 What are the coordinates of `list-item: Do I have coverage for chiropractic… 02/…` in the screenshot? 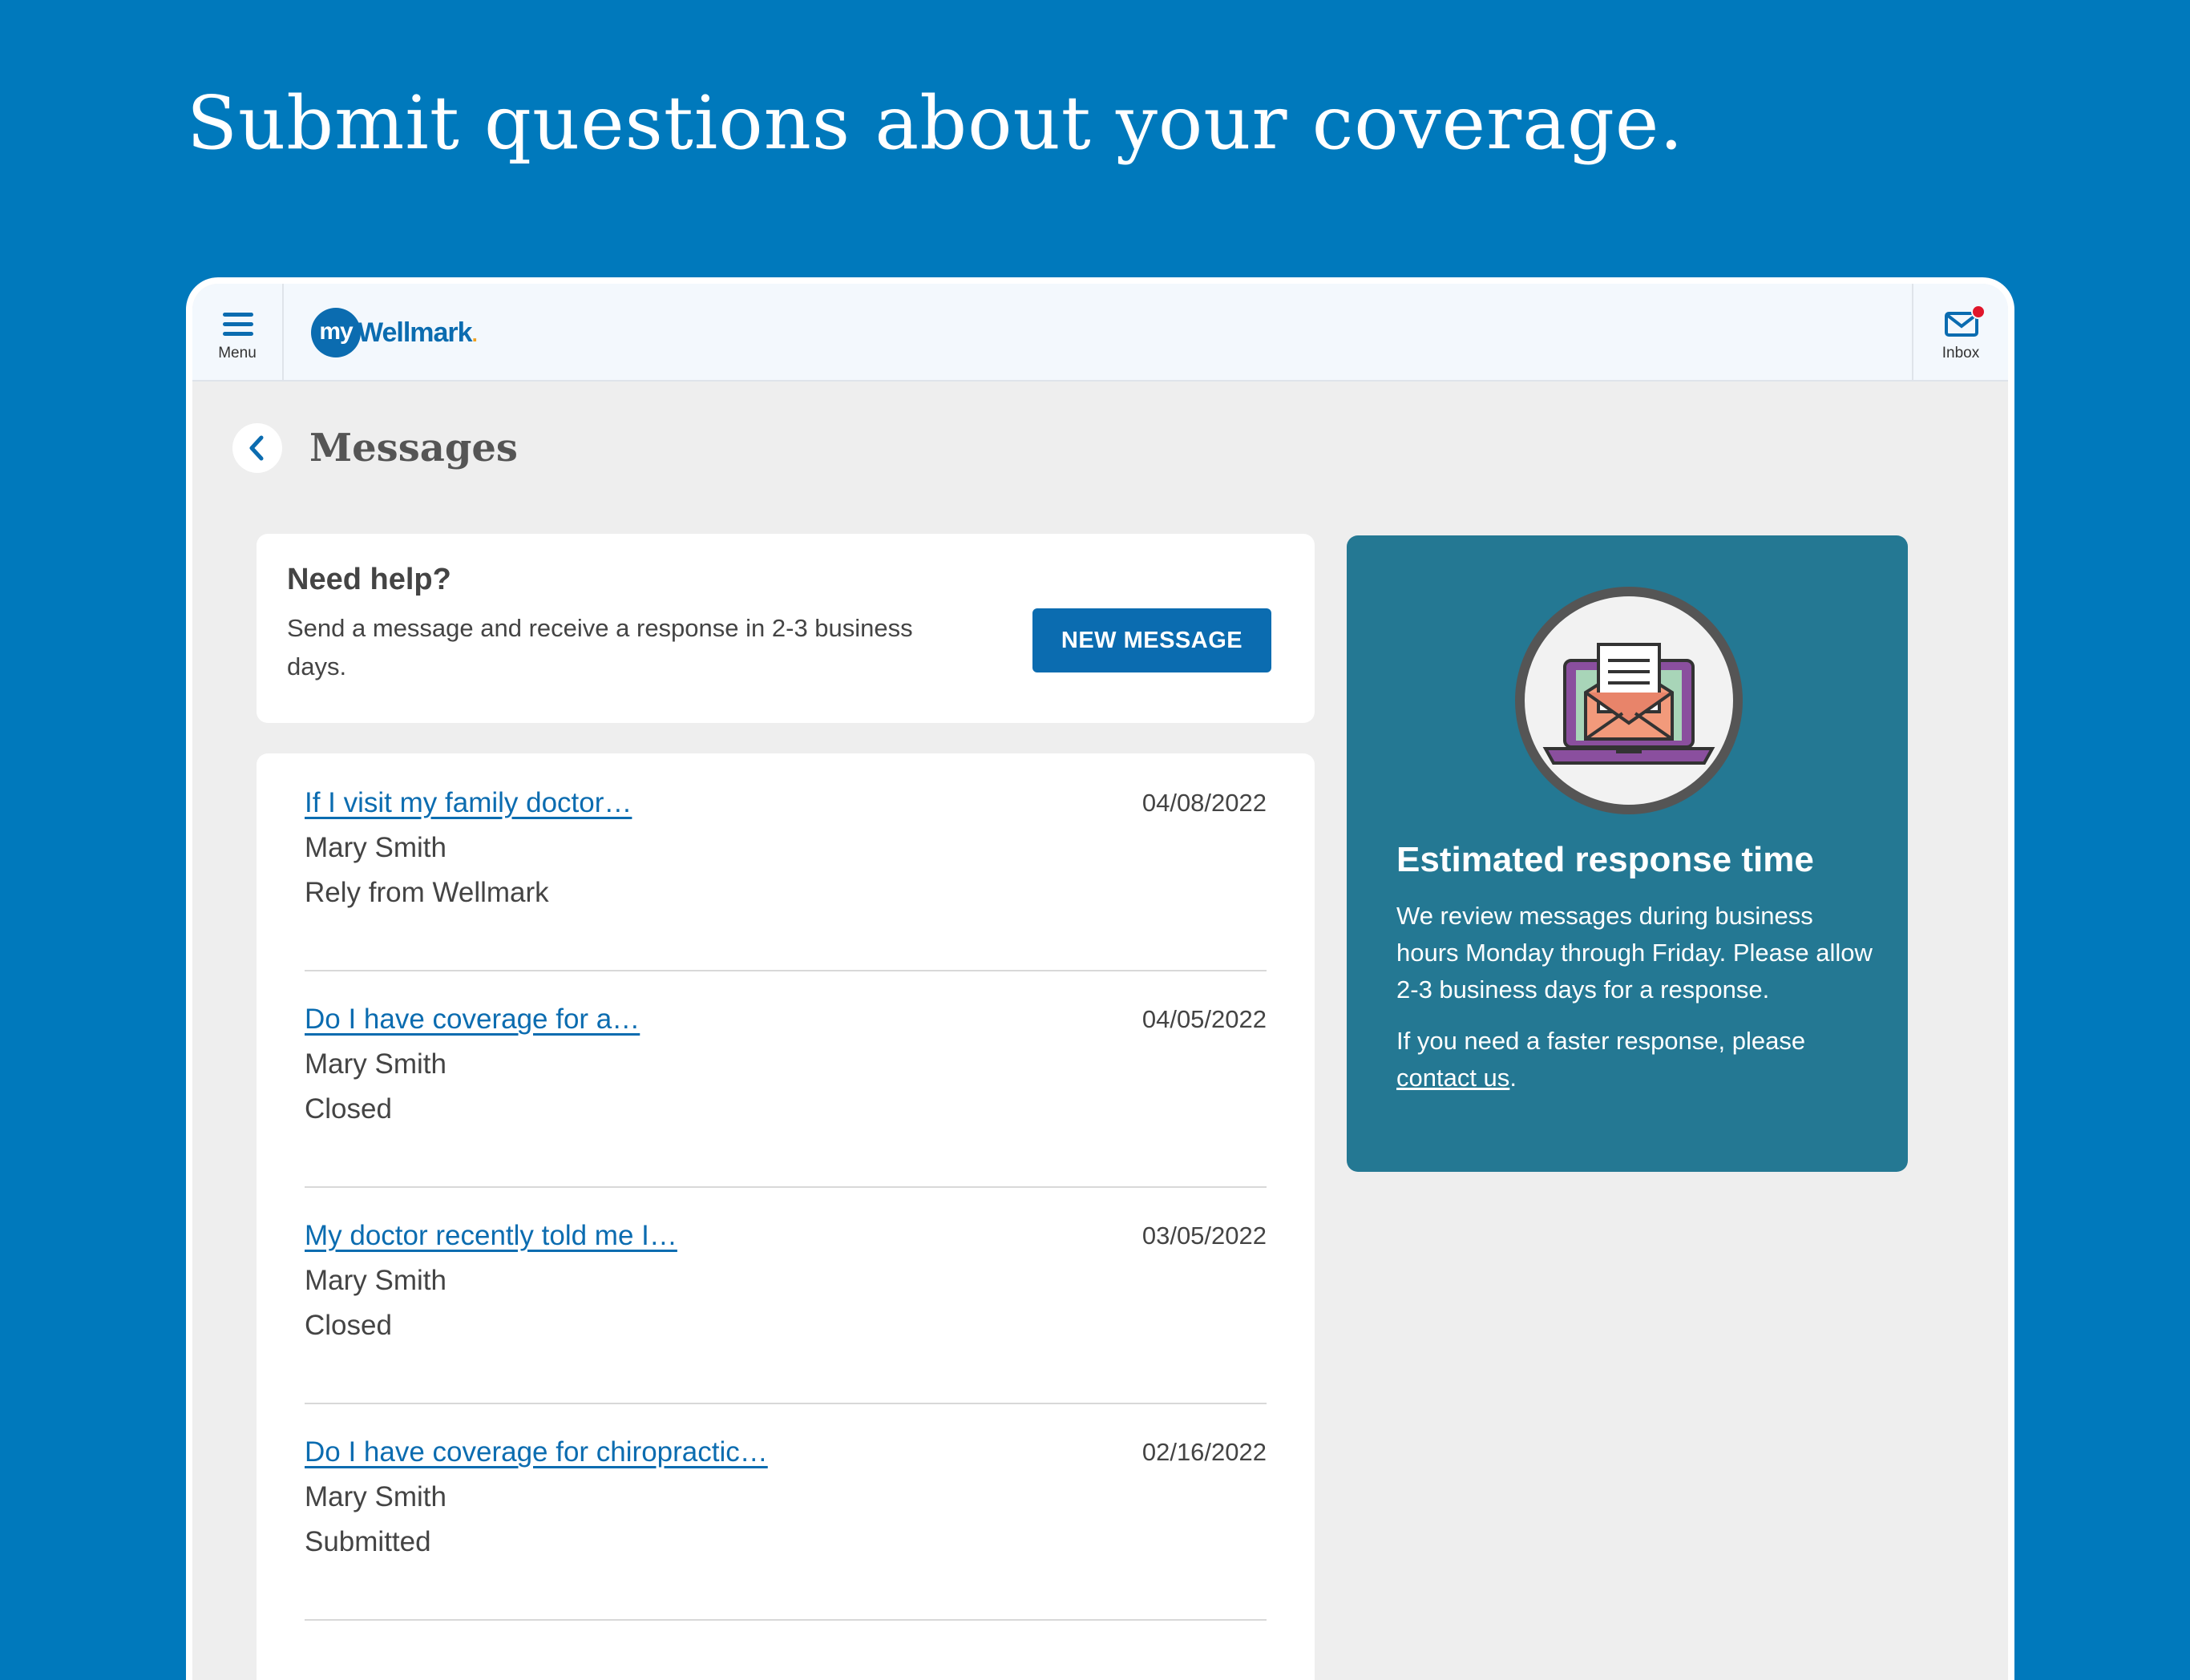 It's located at (786, 1512).